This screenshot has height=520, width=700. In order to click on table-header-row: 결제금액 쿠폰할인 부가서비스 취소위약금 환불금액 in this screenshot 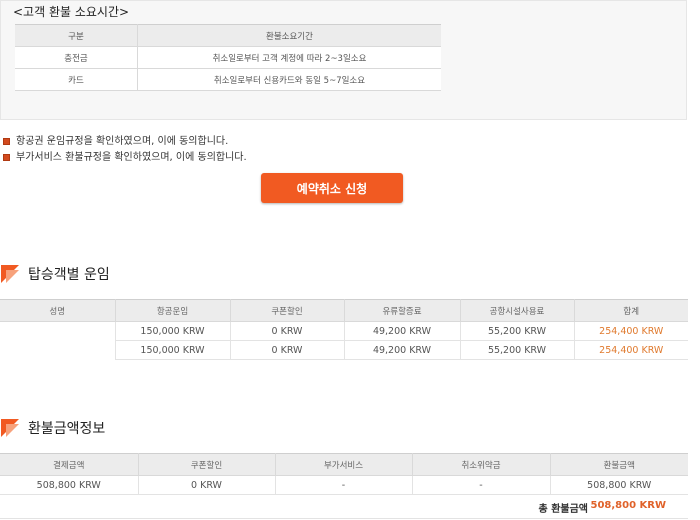, I will do `click(344, 464)`.